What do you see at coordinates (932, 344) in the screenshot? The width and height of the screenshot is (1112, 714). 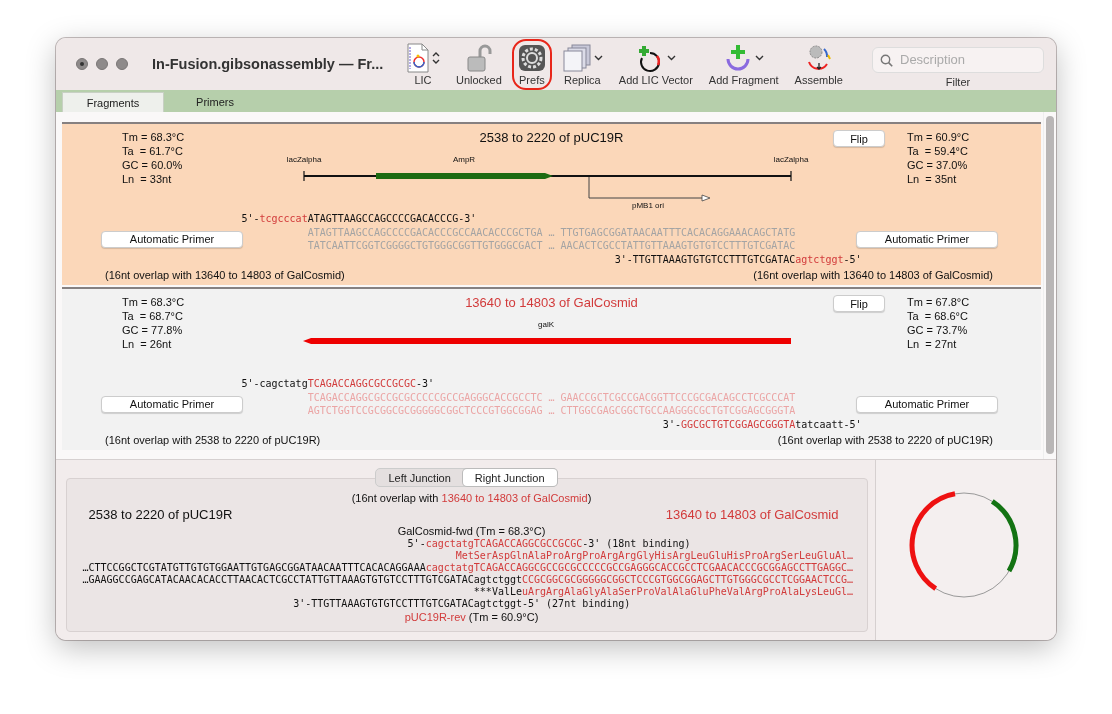 I see `stat-line: Ln = 27nt` at bounding box center [932, 344].